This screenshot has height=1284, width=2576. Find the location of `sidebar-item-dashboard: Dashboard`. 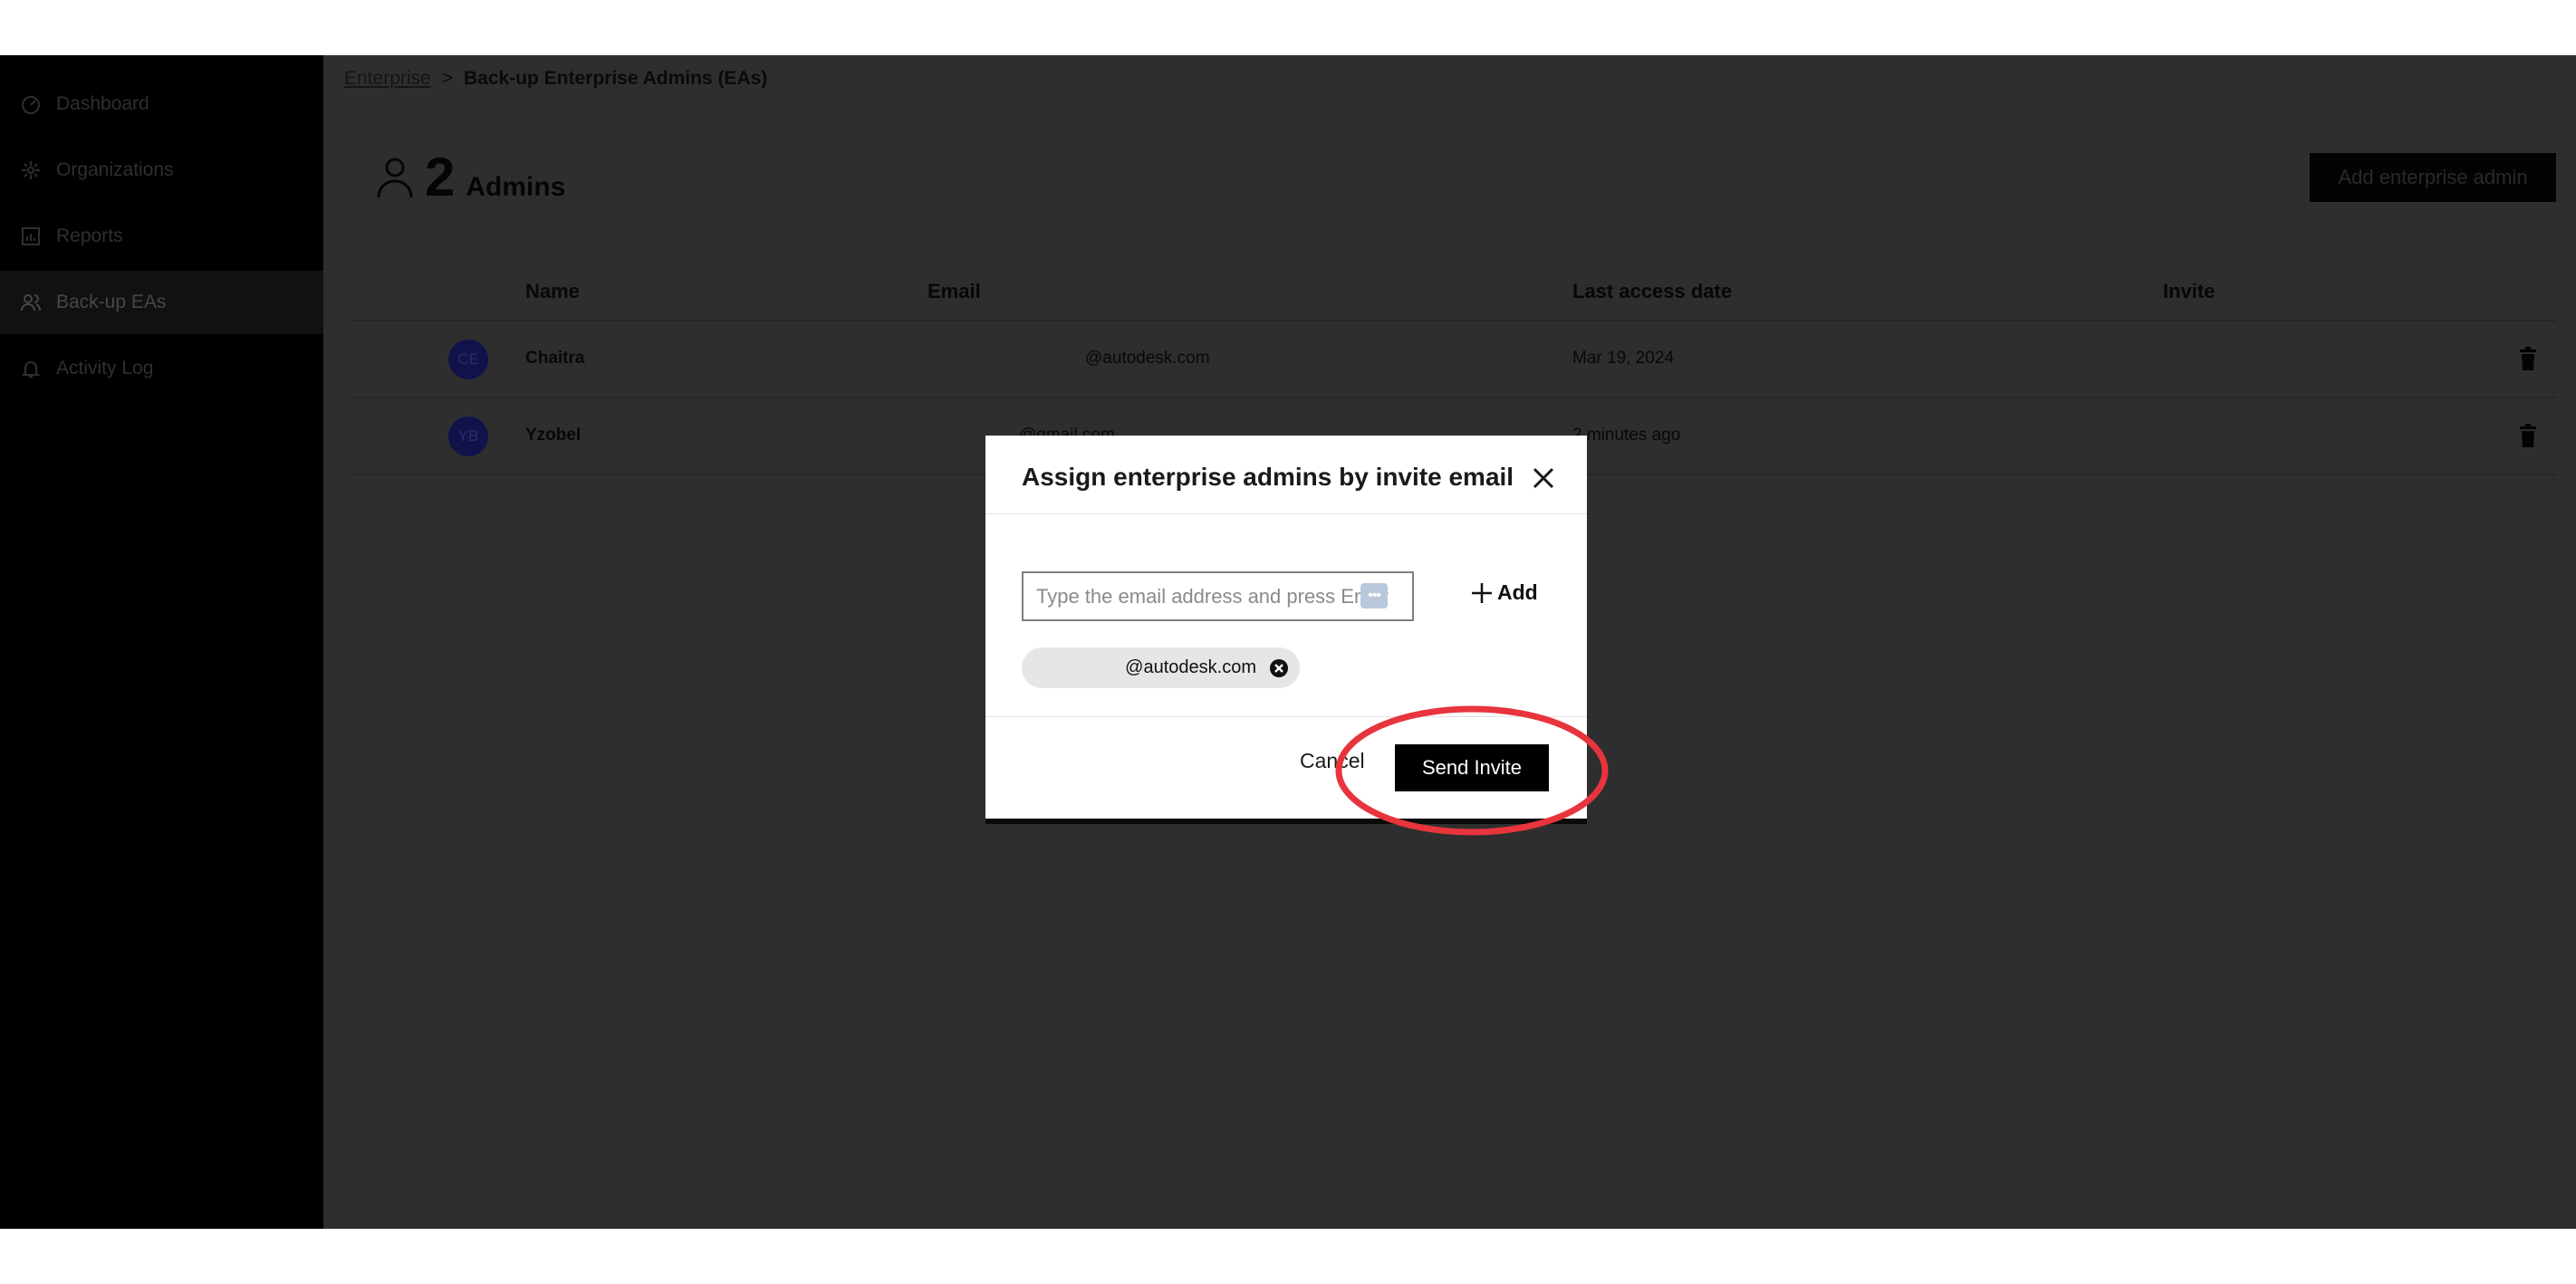

sidebar-item-dashboard: Dashboard is located at coordinates (161, 104).